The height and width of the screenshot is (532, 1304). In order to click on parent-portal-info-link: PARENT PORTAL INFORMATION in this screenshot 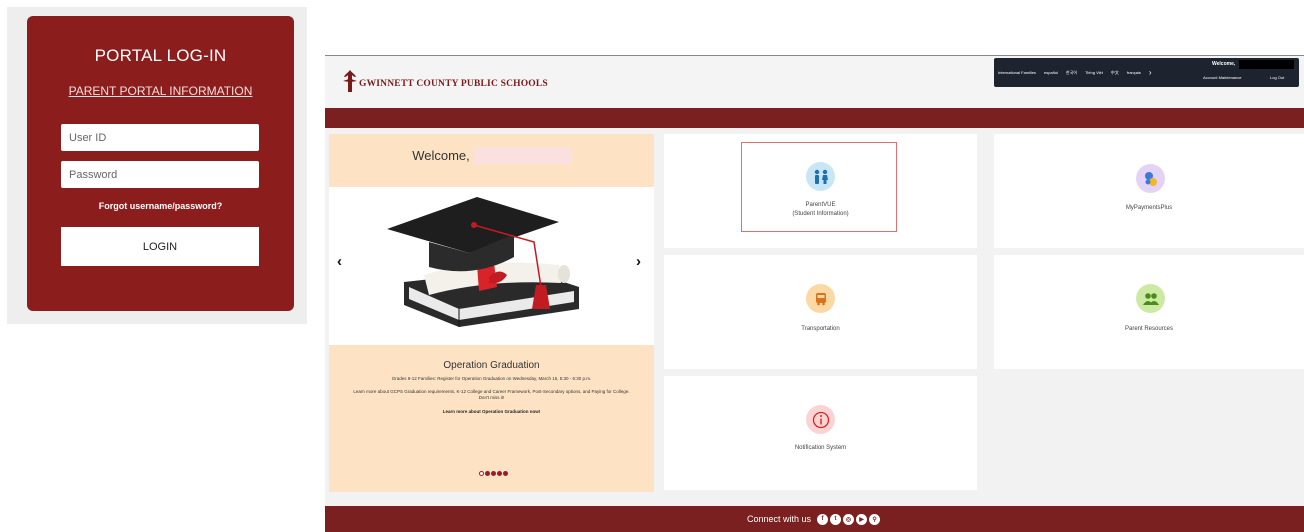, I will do `click(160, 91)`.